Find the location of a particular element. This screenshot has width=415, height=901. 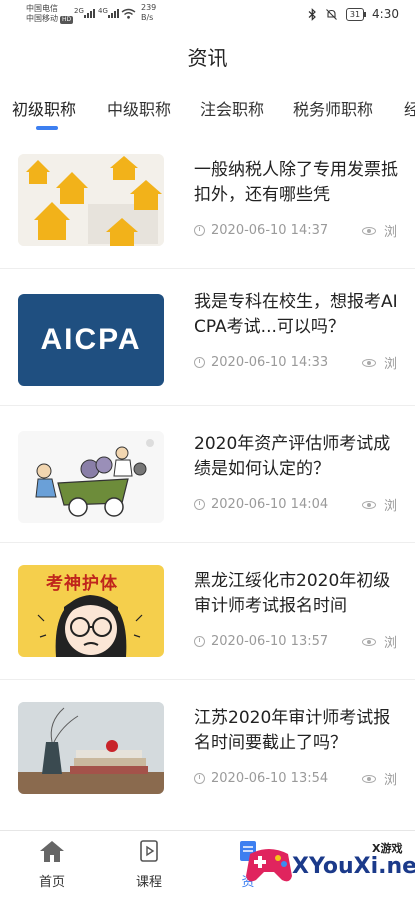

net-speed-value: 239 is located at coordinates (149, 7).